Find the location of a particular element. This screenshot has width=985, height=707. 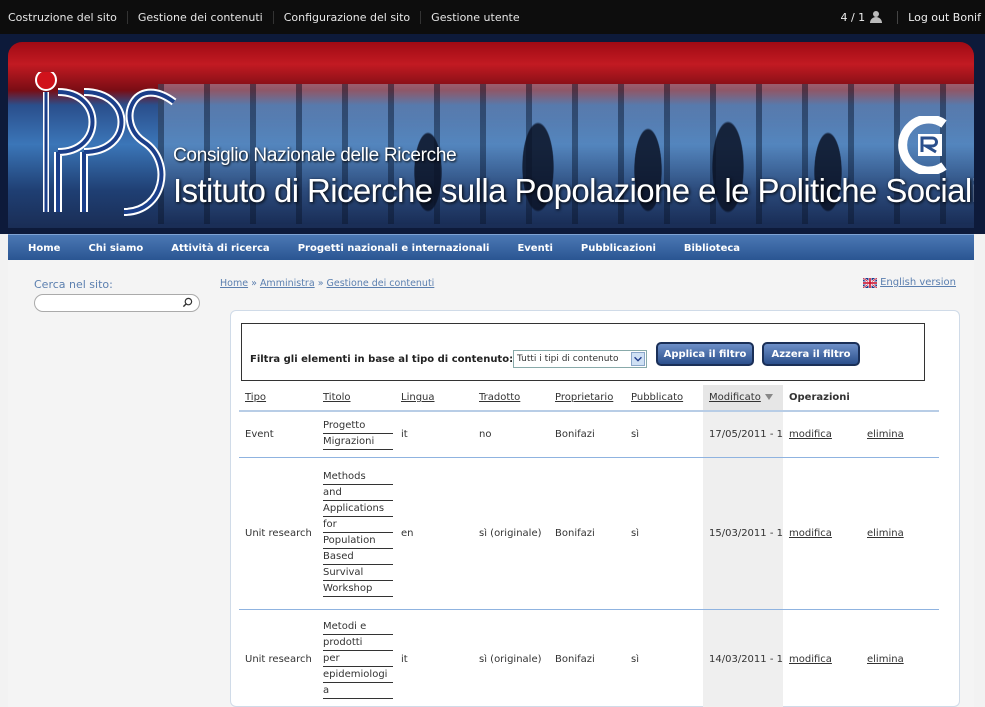

sort-desc-icon is located at coordinates (768, 397).